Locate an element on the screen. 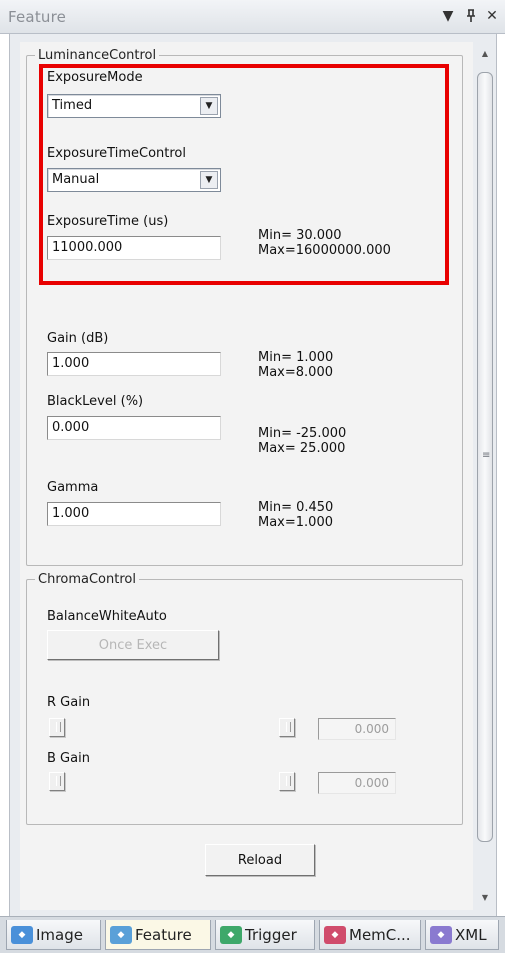 The height and width of the screenshot is (953, 505). black-level-label: BlackLevel (%) is located at coordinates (95, 401).